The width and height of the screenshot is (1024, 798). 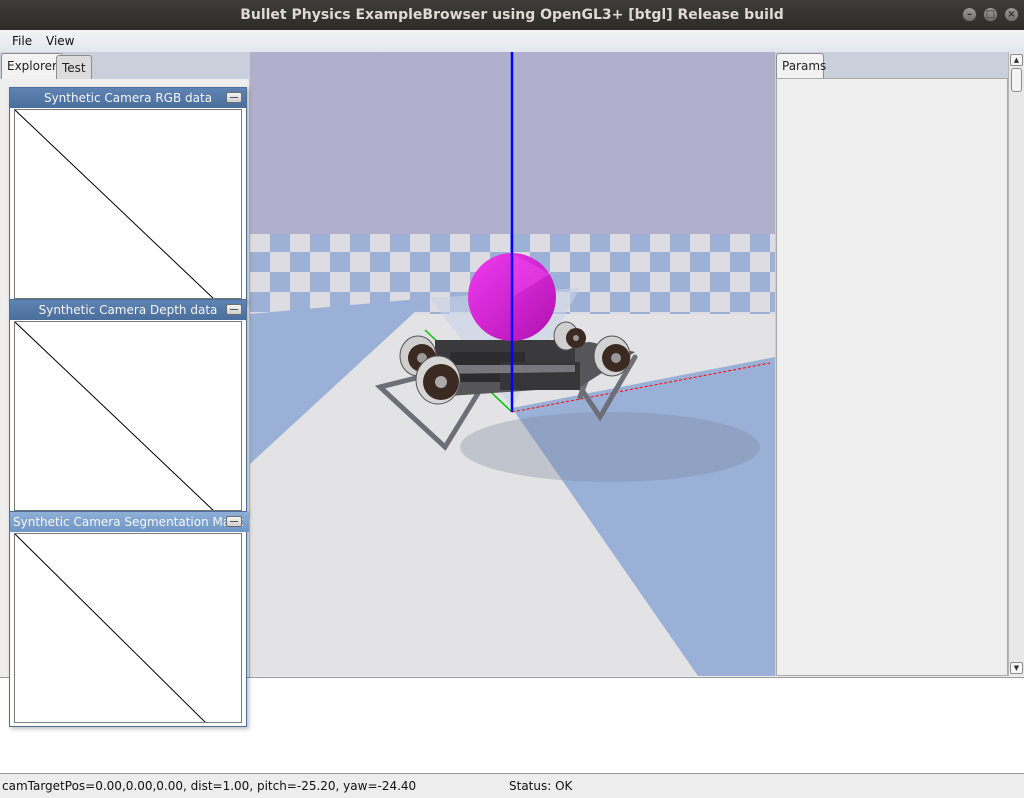 I want to click on menu-file: File, so click(x=22, y=41).